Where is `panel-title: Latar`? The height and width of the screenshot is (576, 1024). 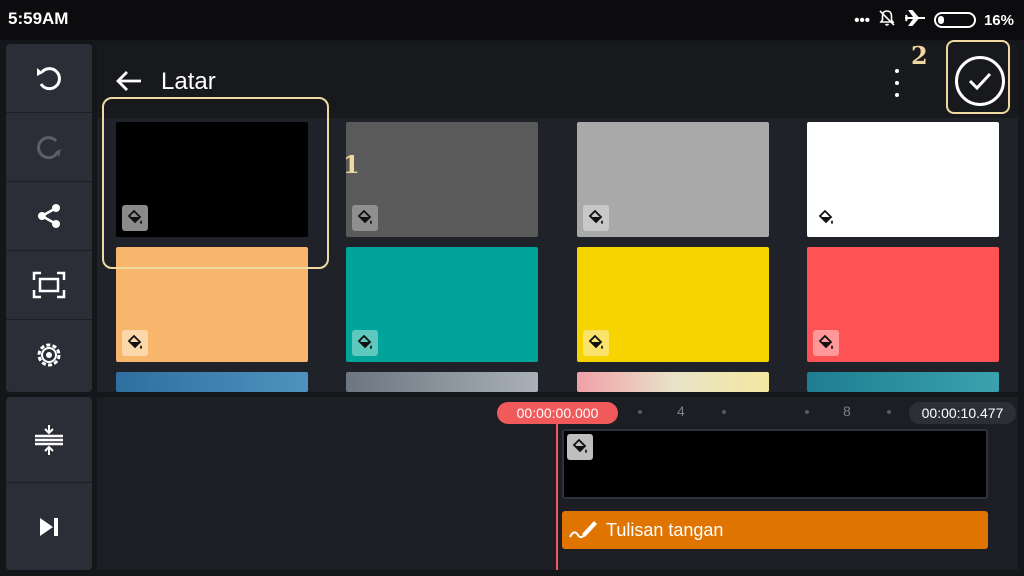 panel-title: Latar is located at coordinates (188, 81).